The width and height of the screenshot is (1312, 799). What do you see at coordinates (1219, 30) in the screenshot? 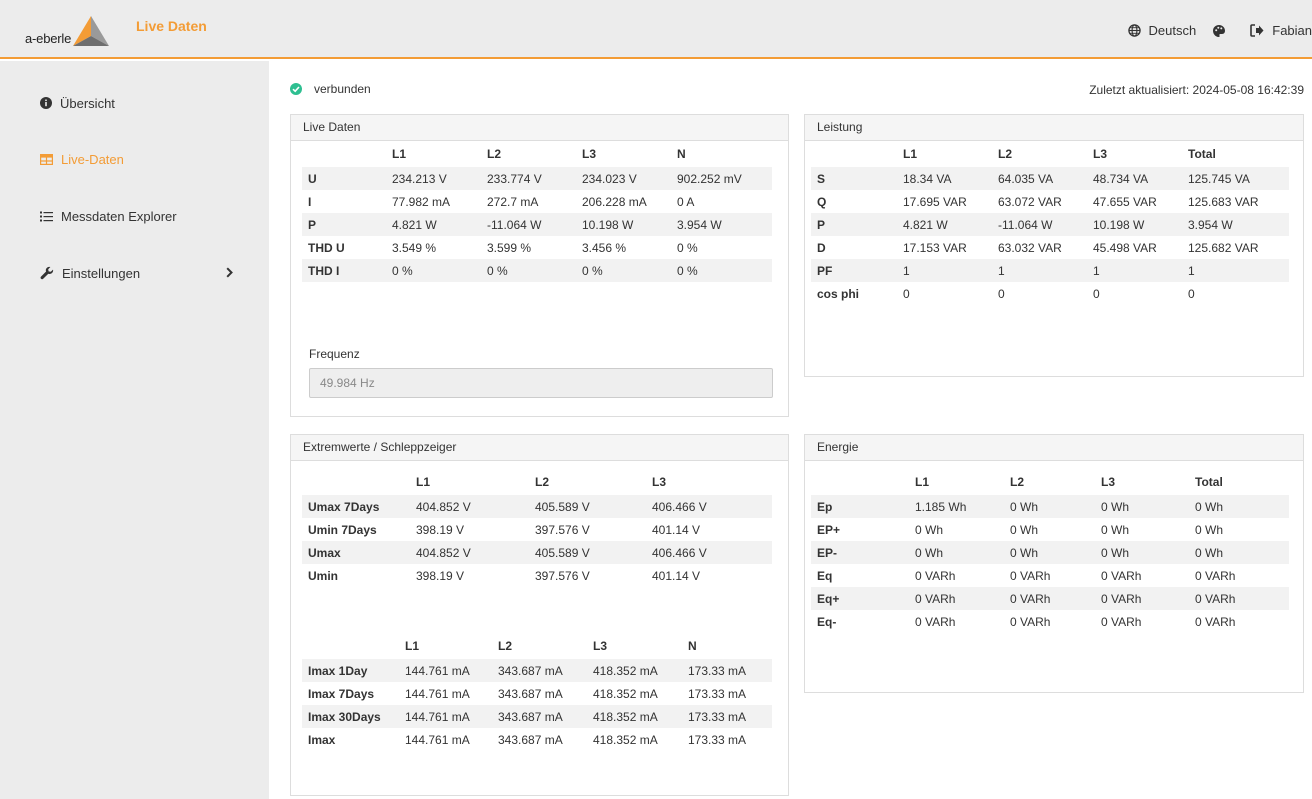
I see `palette-icon` at bounding box center [1219, 30].